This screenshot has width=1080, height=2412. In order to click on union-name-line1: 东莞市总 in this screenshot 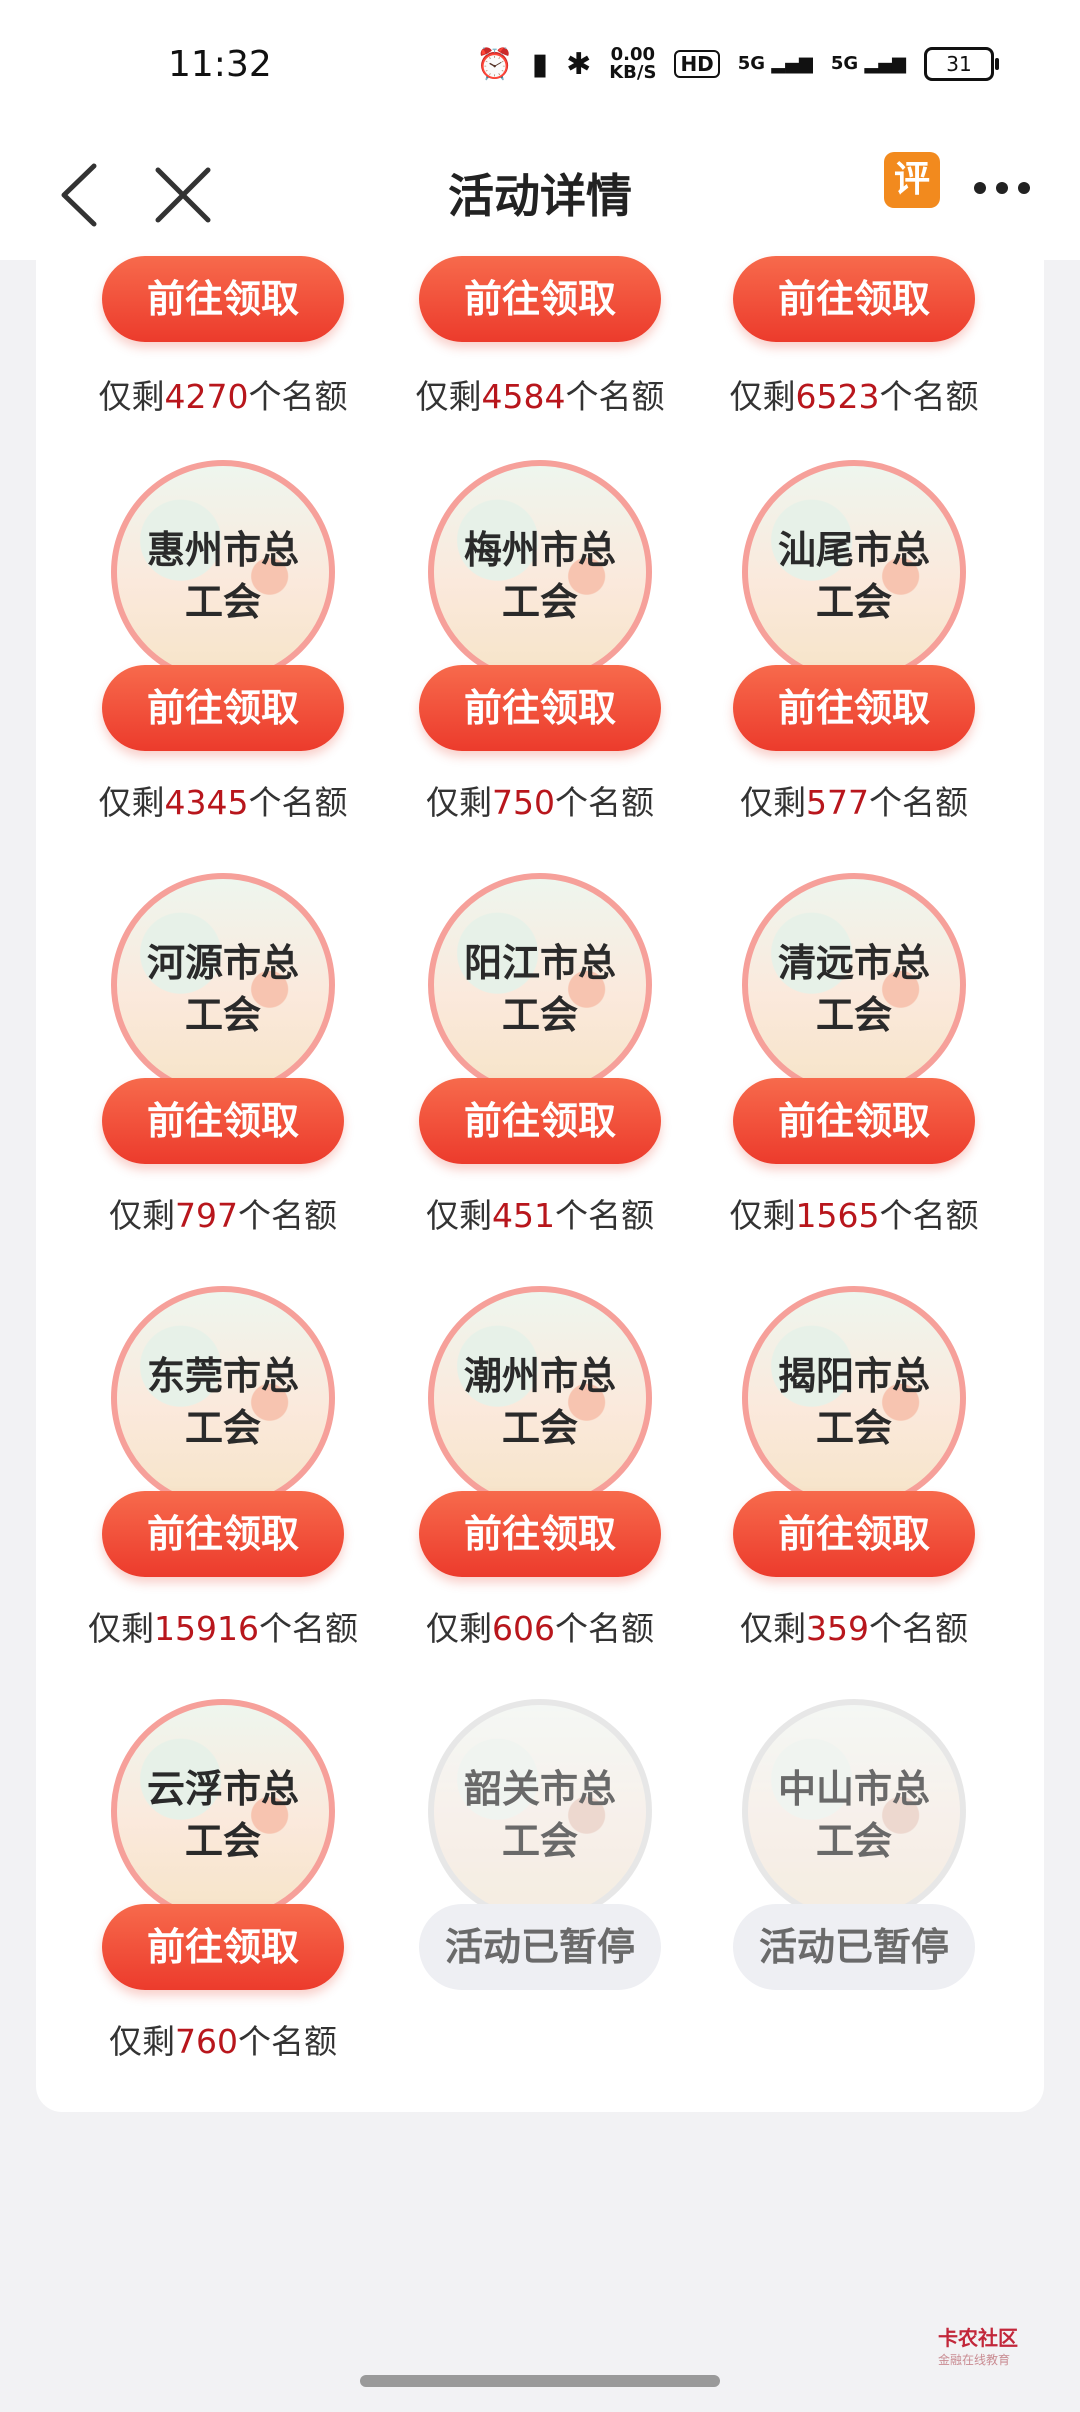, I will do `click(222, 1376)`.